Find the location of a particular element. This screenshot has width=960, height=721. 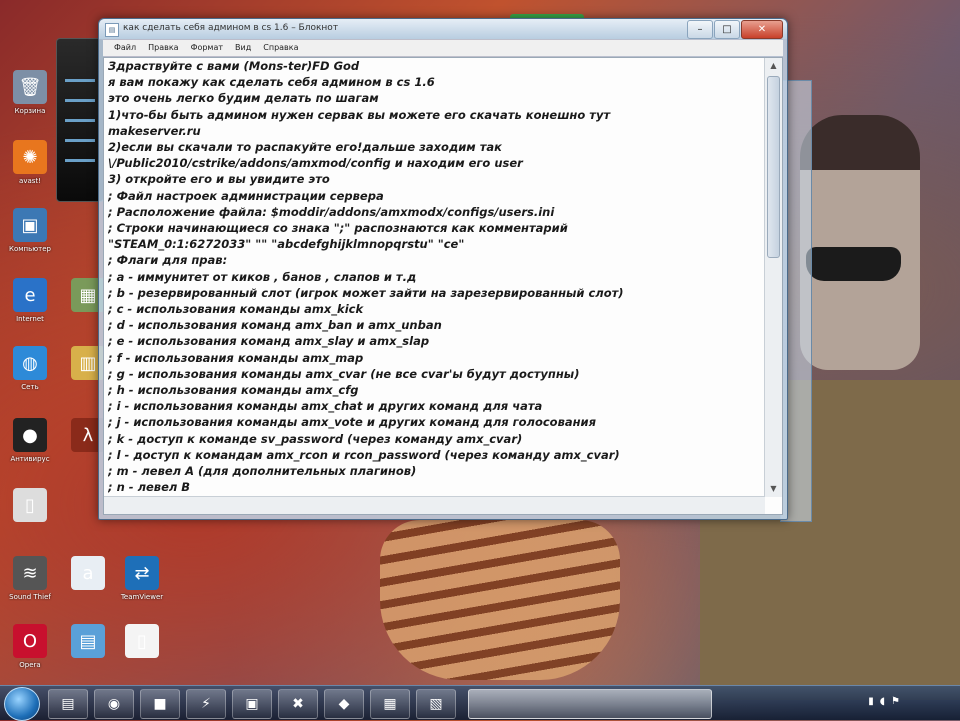

taskbar-app-3: ◆ is located at coordinates (344, 704).